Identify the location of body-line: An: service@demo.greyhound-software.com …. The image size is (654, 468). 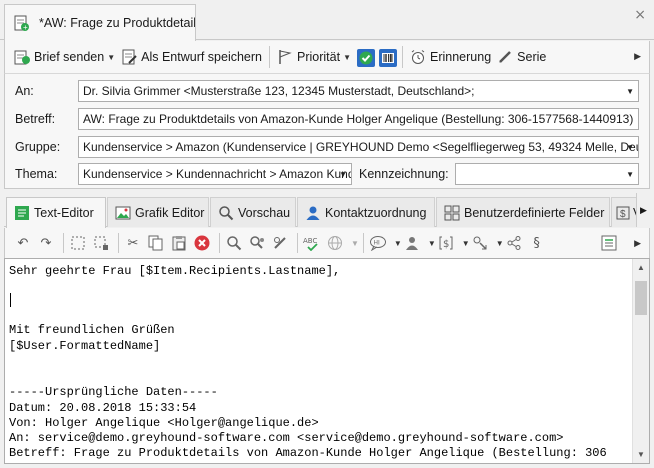
(286, 438).